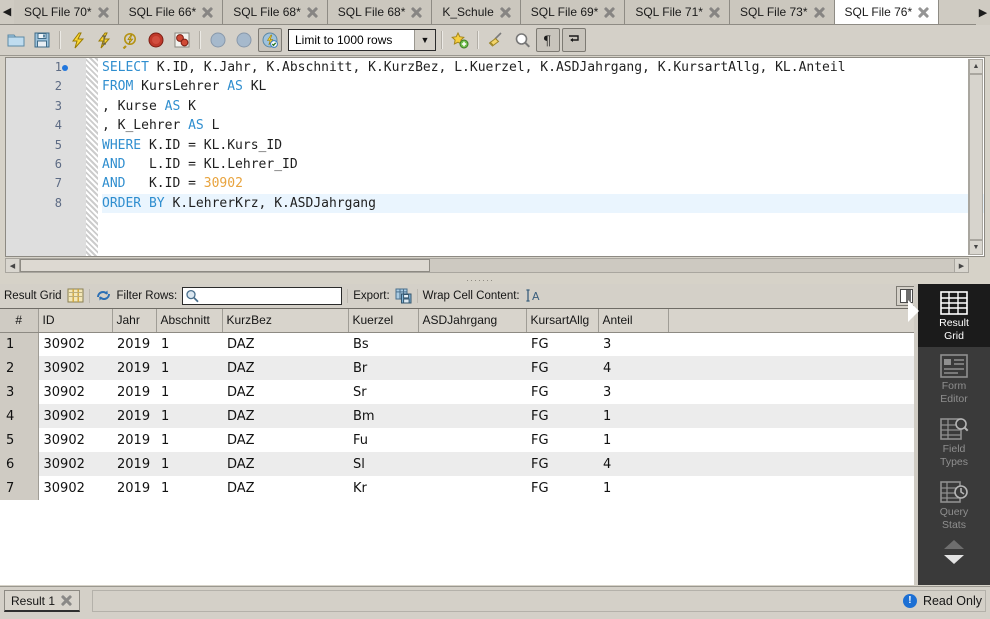  What do you see at coordinates (19, 368) in the screenshot?
I see `row-number: 2` at bounding box center [19, 368].